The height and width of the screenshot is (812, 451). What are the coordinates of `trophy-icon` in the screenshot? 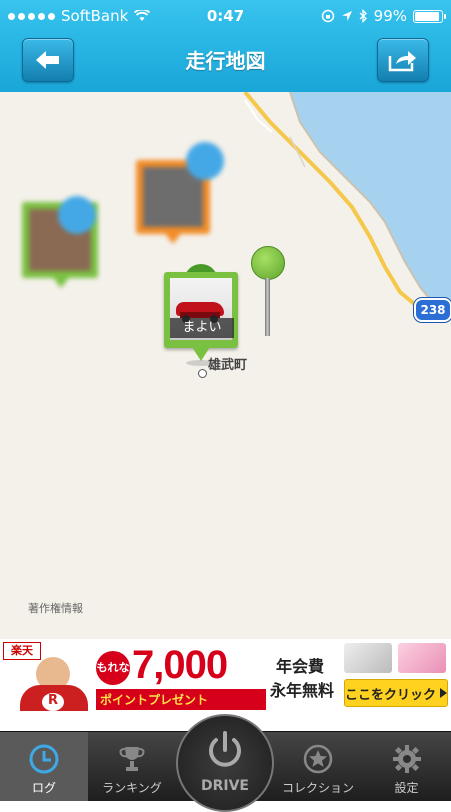 It's located at (132, 759).